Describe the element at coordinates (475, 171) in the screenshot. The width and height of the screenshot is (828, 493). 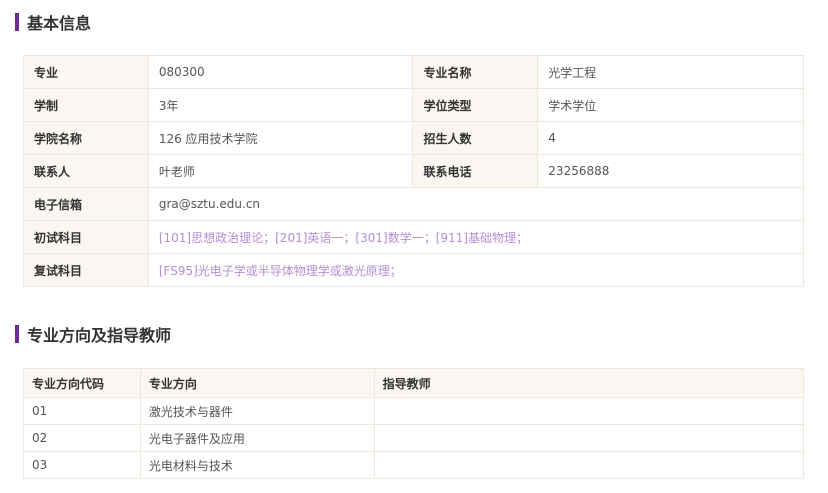
I see `phone-label: 联系电话` at that location.